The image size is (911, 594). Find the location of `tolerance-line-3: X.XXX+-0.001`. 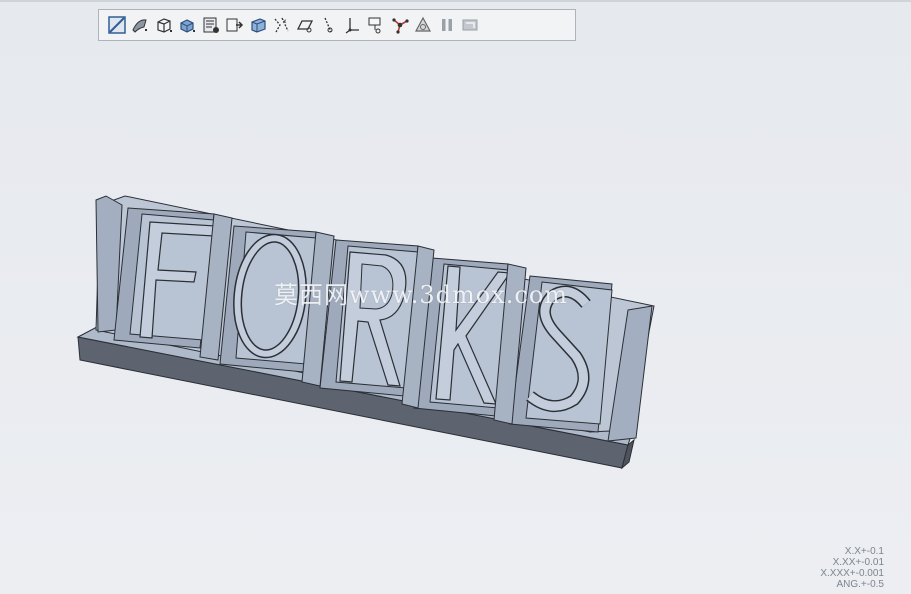

tolerance-line-3: X.XXX+-0.001 is located at coordinates (852, 573).